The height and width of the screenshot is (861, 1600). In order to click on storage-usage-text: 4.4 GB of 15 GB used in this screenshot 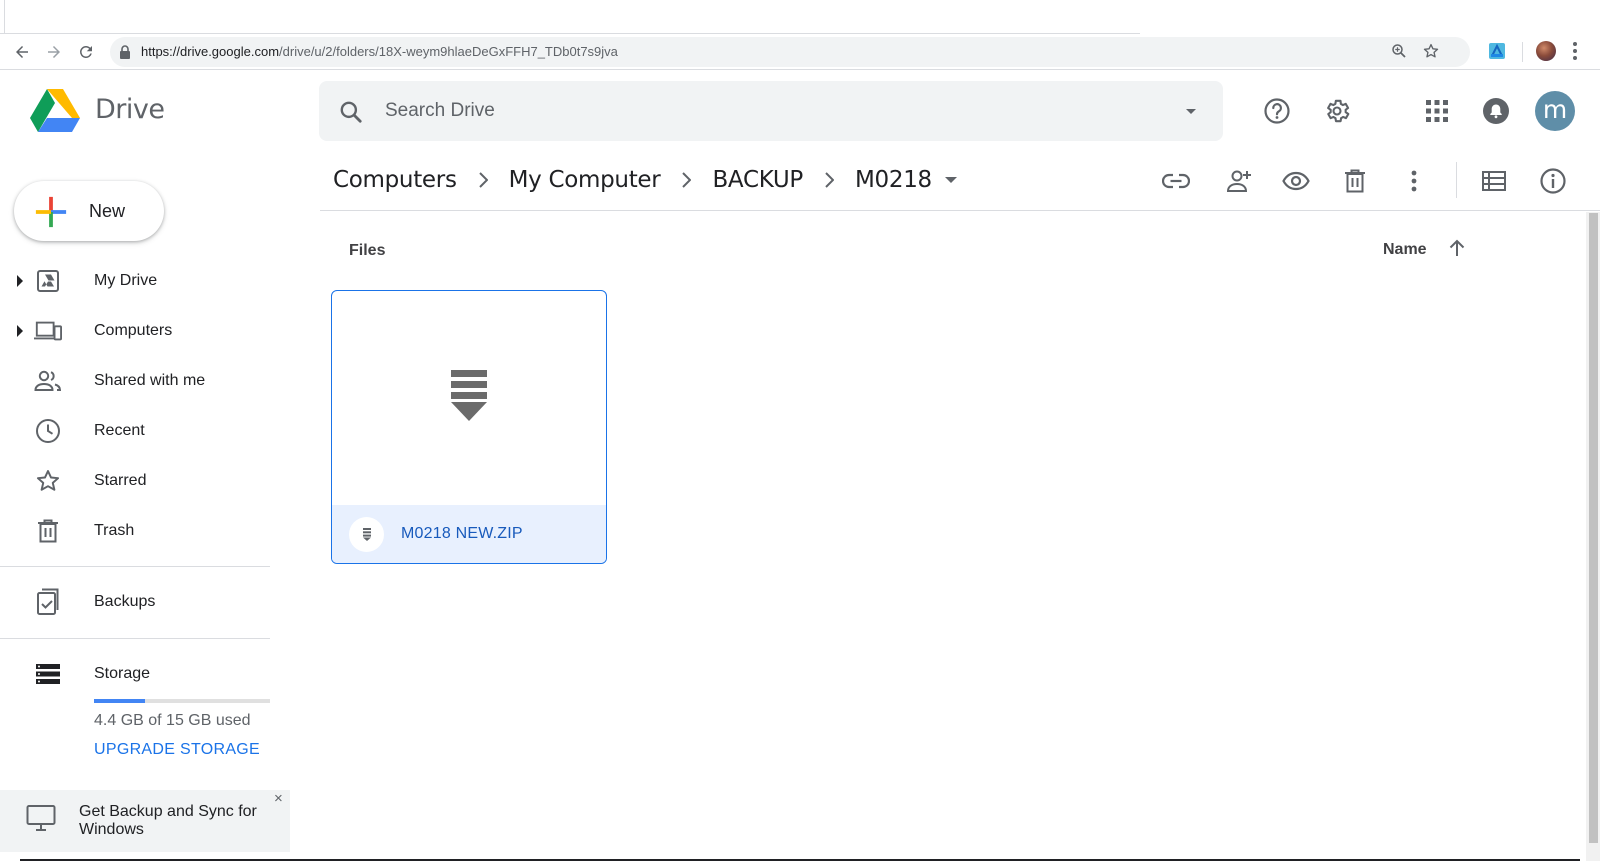, I will do `click(172, 720)`.